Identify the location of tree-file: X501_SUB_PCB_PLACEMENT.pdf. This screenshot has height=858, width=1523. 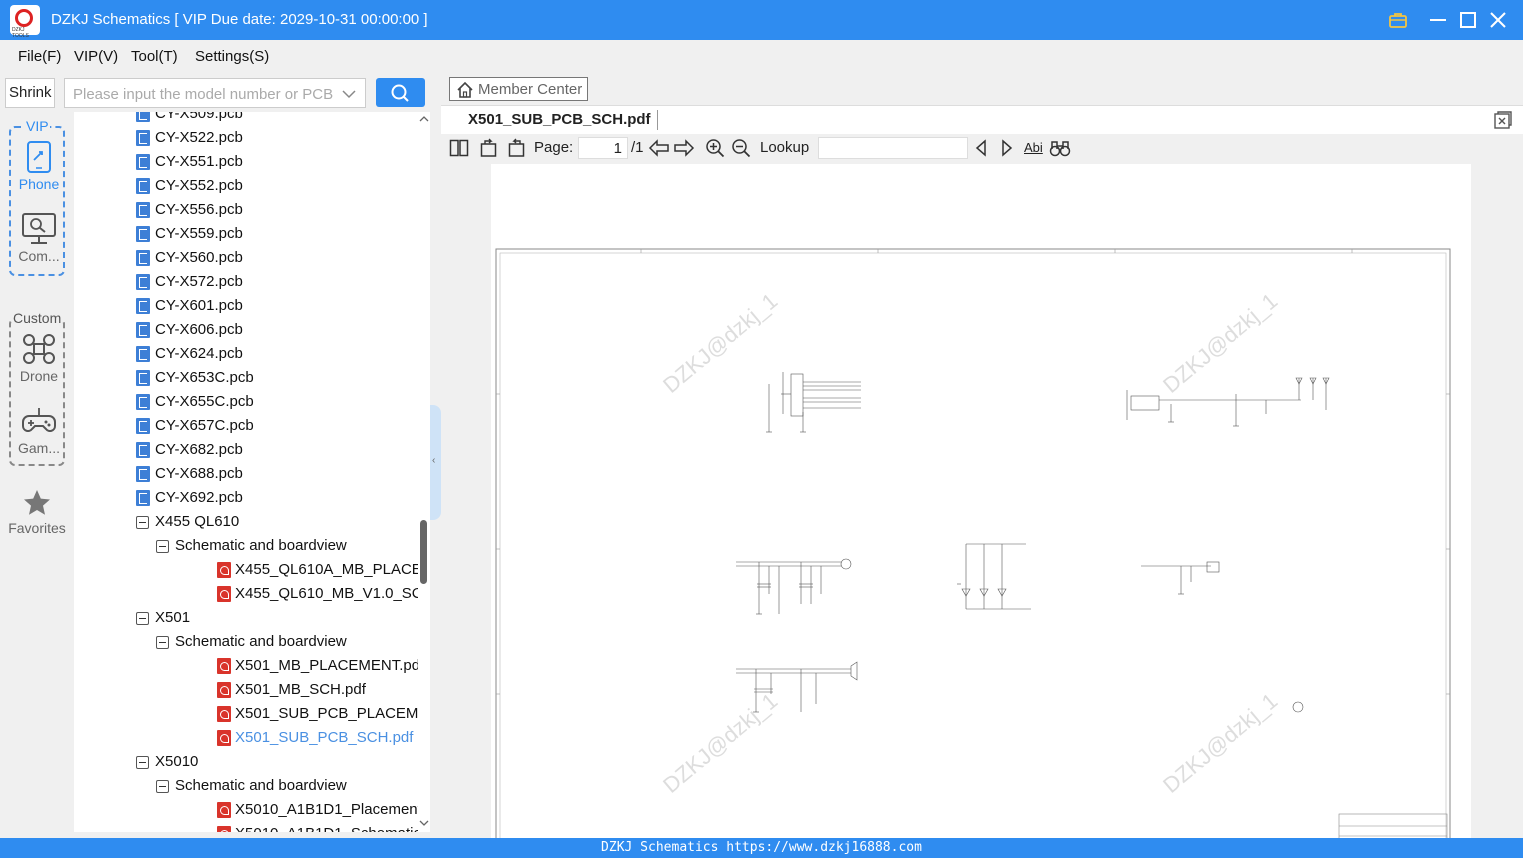
(252, 714).